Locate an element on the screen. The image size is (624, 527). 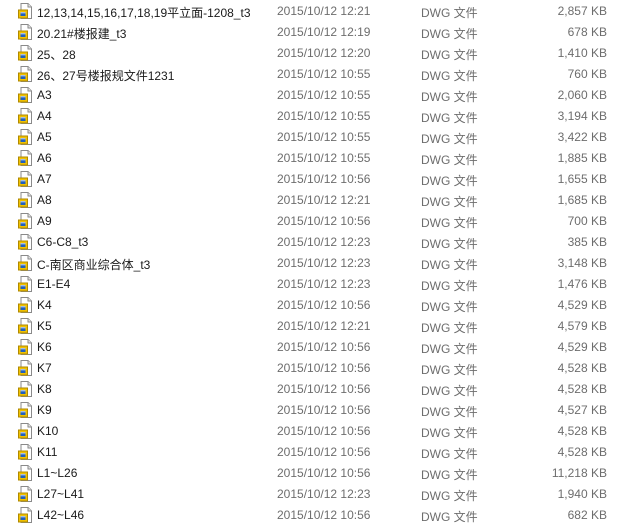
file-name: L27~L41 is located at coordinates (61, 494).